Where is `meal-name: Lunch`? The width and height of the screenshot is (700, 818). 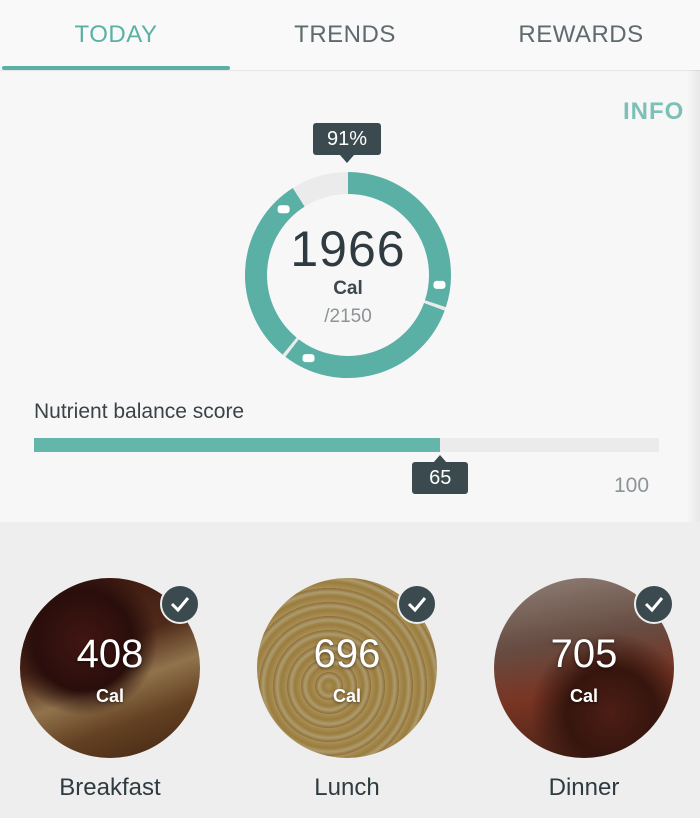
meal-name: Lunch is located at coordinates (347, 787).